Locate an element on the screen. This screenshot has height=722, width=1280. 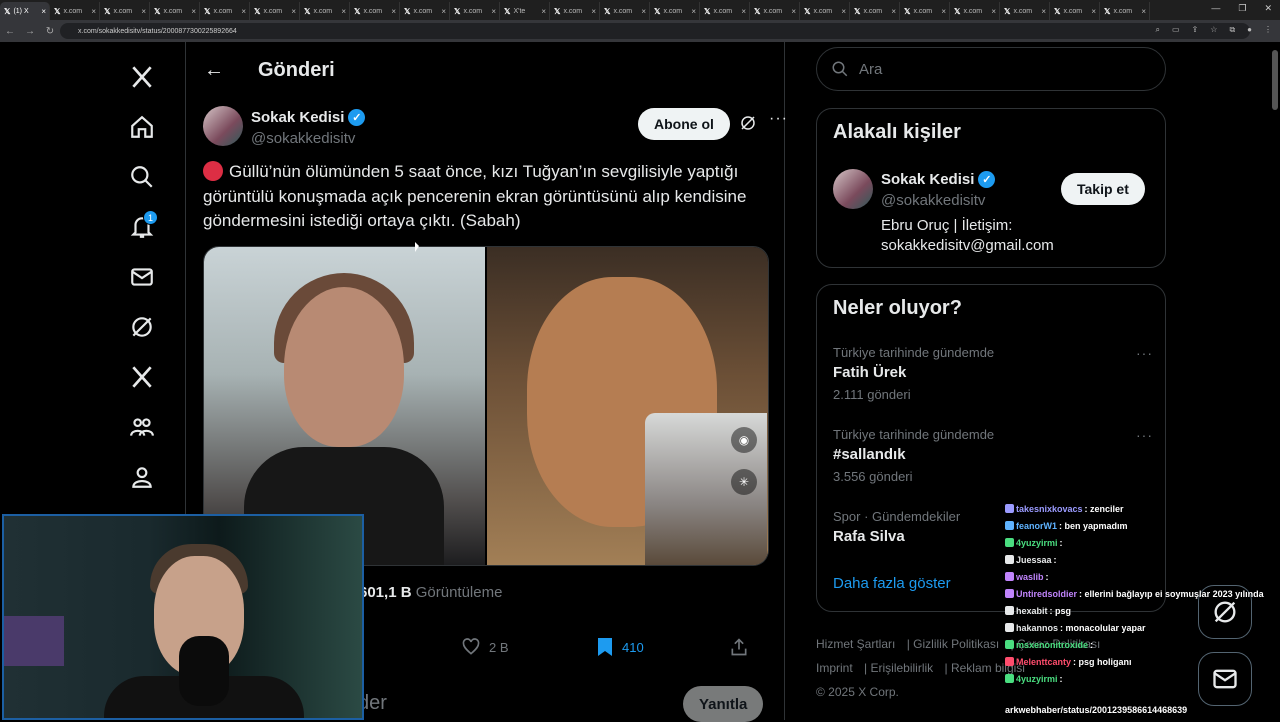
bookmark-action: 410 is located at coordinates (620, 647).